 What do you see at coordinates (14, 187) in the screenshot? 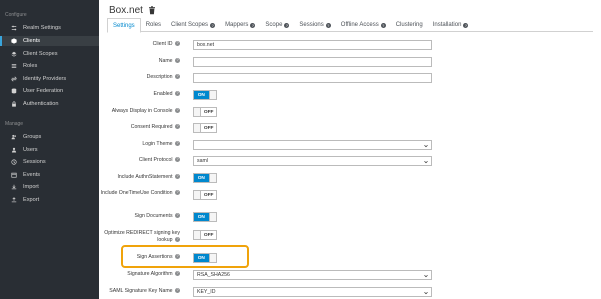
I see `import-icon` at bounding box center [14, 187].